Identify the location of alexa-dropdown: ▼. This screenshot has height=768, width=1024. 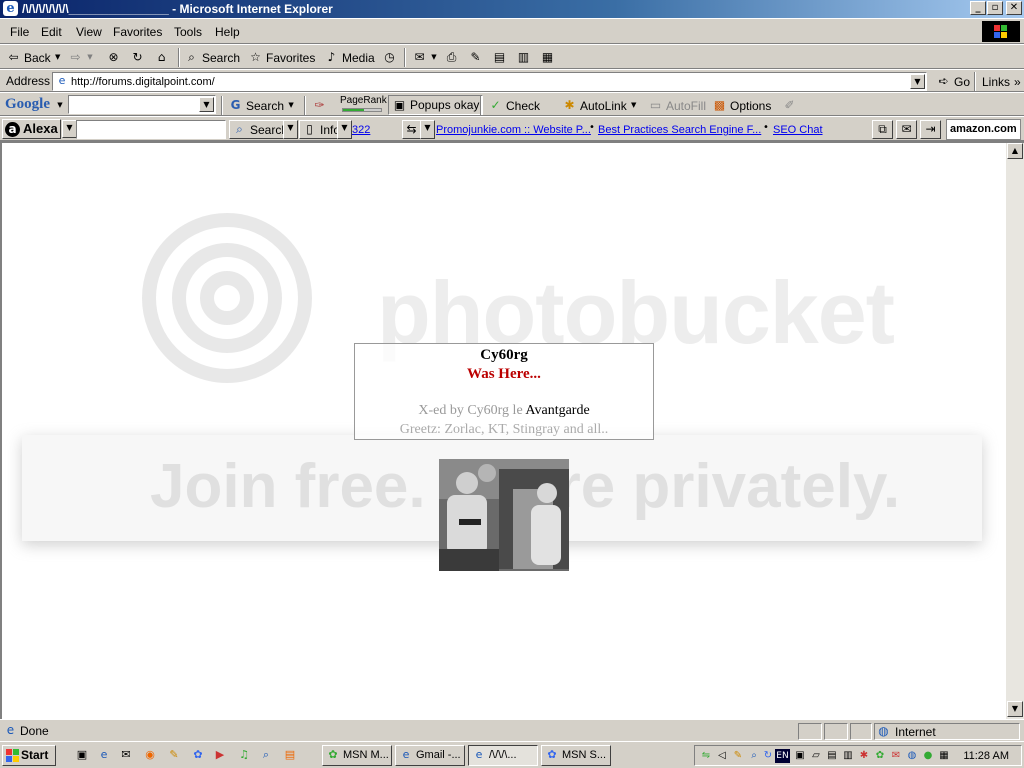
(69, 129).